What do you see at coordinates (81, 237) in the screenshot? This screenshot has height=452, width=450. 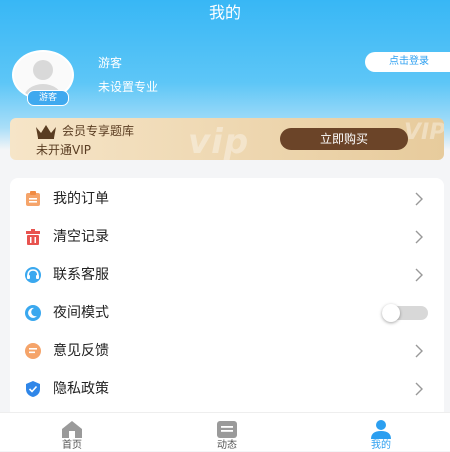 I see `menu-item-label: 清空记录` at bounding box center [81, 237].